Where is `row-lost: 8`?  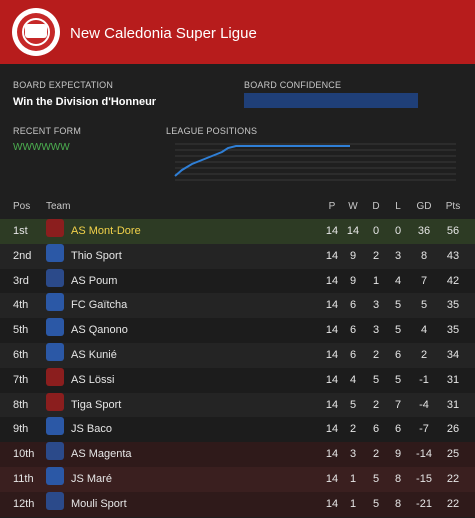
row-lost: 8 is located at coordinates (398, 503).